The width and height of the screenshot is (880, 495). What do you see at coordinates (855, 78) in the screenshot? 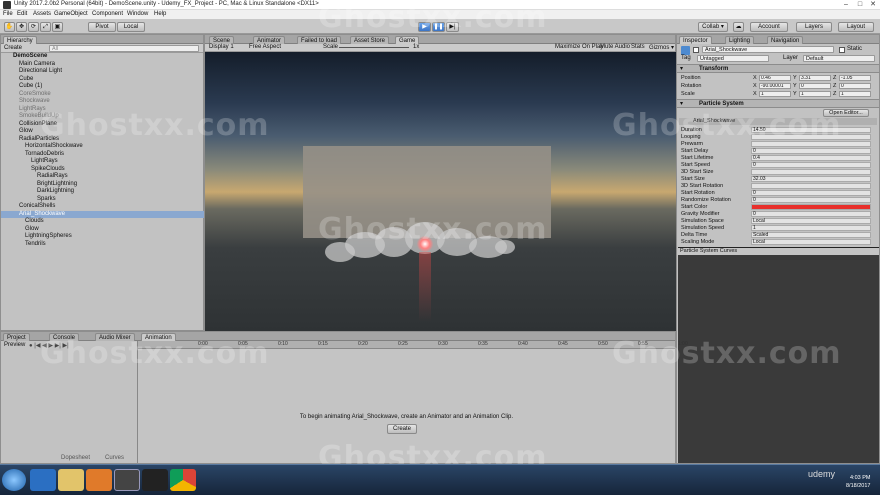
I see `transform-z-field: -1.05` at bounding box center [855, 78].